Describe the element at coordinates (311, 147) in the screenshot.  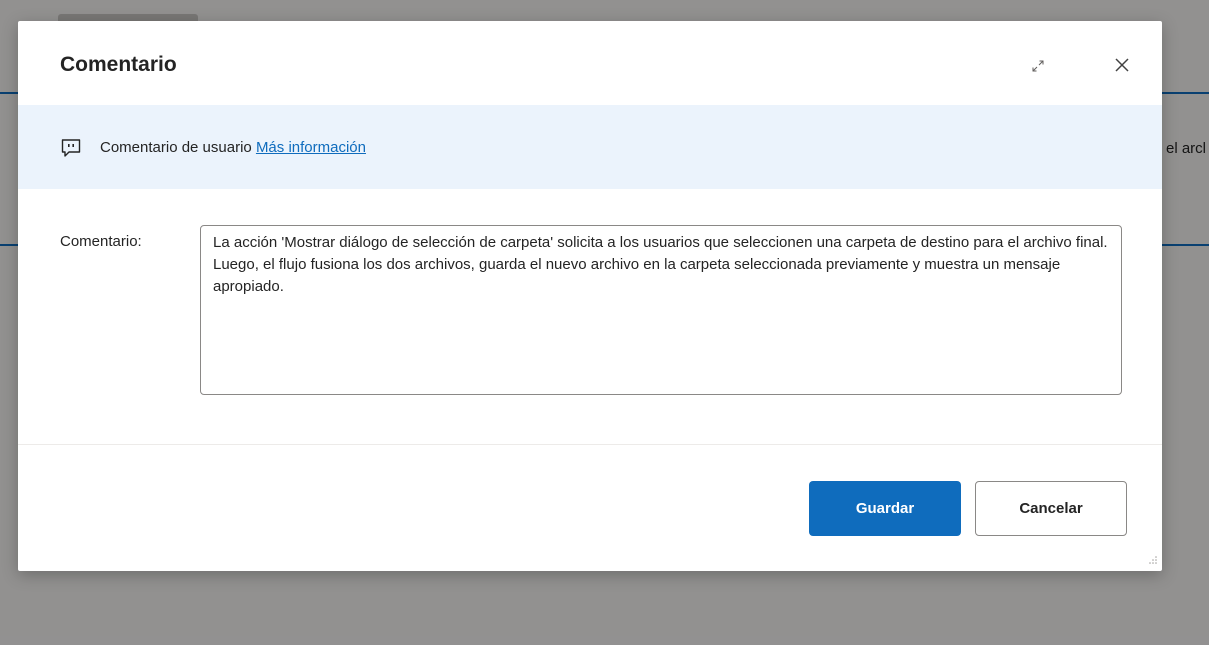
I see `more-info-link: Más información` at that location.